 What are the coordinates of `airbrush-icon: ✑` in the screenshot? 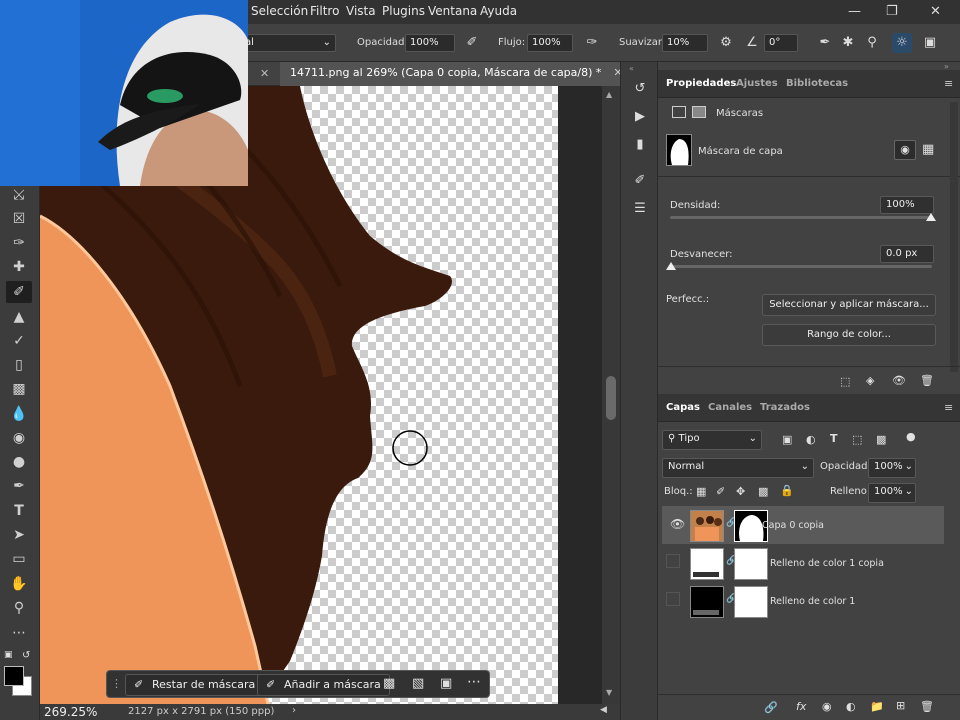 It's located at (592, 43).